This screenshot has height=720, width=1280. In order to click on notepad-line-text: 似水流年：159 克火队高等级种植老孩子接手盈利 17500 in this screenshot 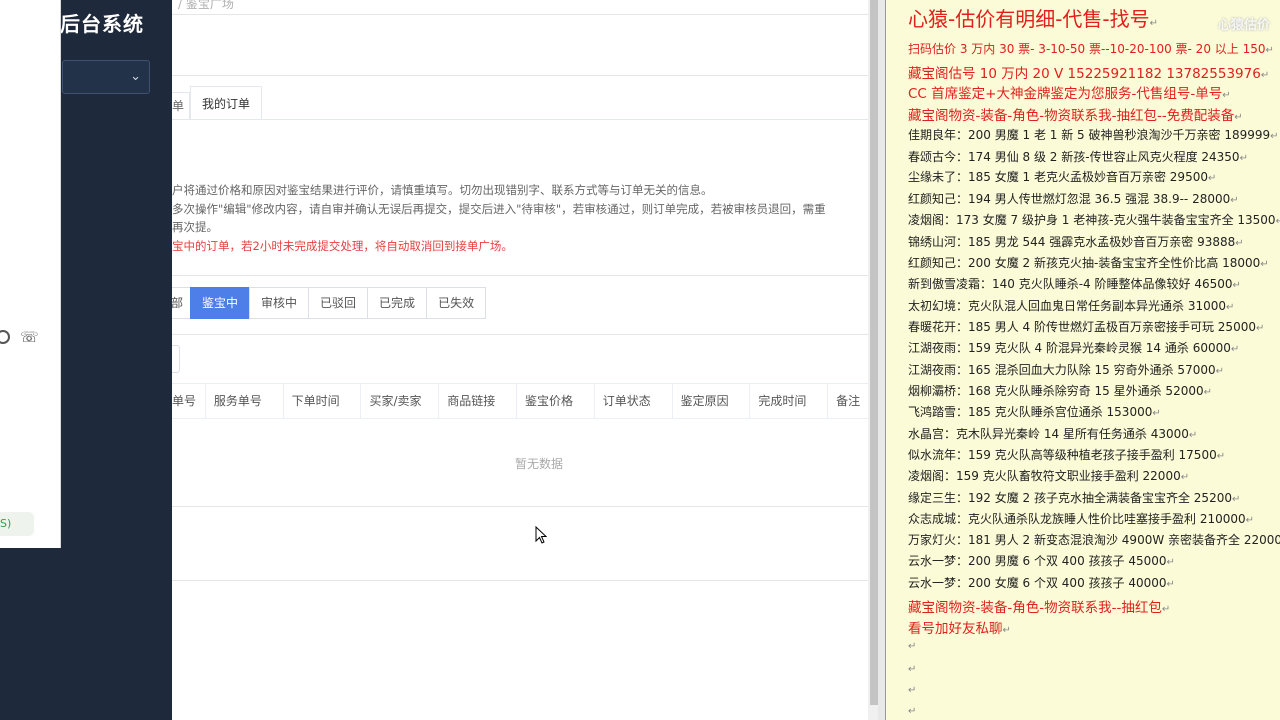, I will do `click(1062, 455)`.